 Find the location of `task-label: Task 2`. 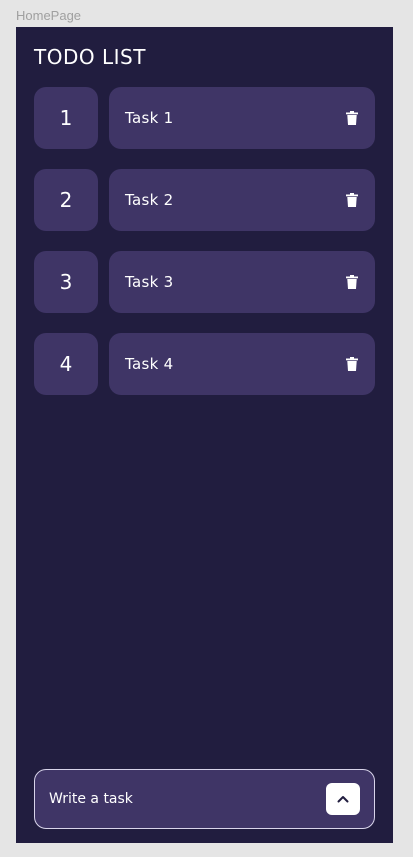

task-label: Task 2 is located at coordinates (149, 200).